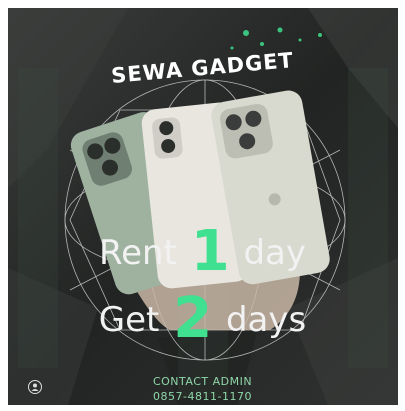 Image resolution: width=405 pixels, height=411 pixels. What do you see at coordinates (202, 396) in the screenshot?
I see `contact-phone: 0857-4811-1170` at bounding box center [202, 396].